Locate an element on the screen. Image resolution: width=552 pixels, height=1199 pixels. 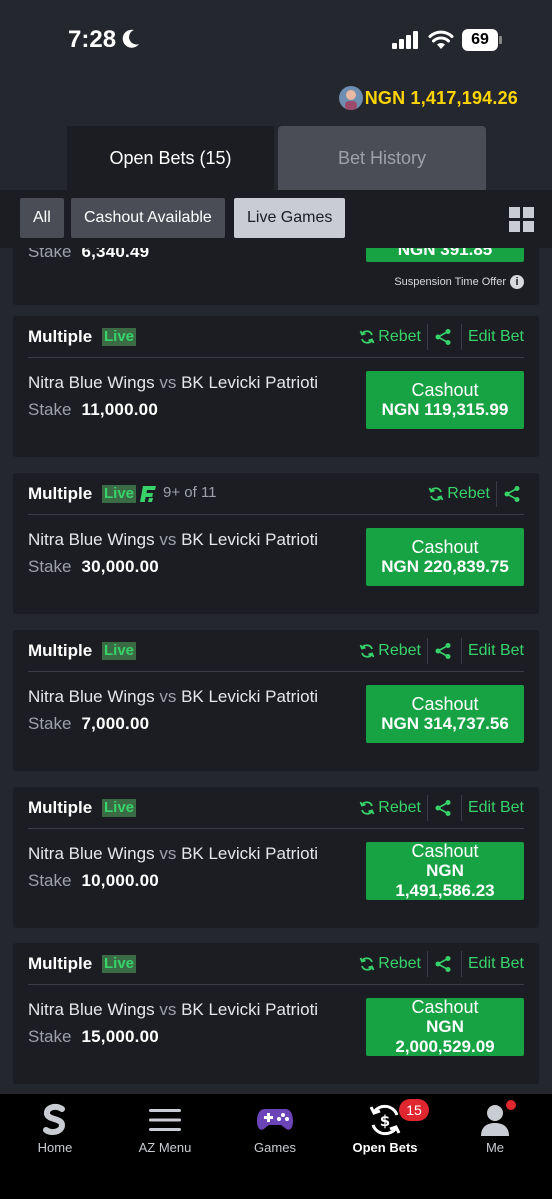
suspension-time-offer: Suspension Time Offer i is located at coordinates (459, 282).